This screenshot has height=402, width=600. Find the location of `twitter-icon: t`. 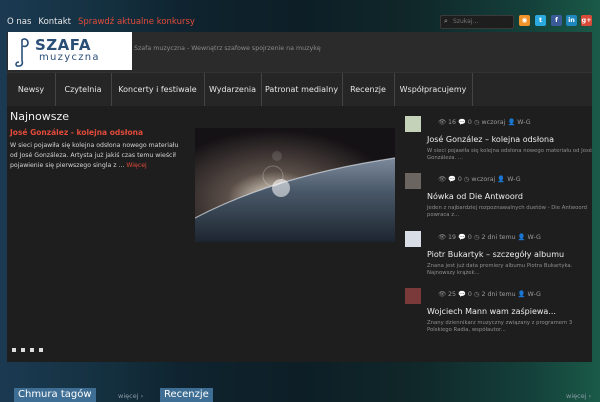

twitter-icon: t is located at coordinates (540, 20).